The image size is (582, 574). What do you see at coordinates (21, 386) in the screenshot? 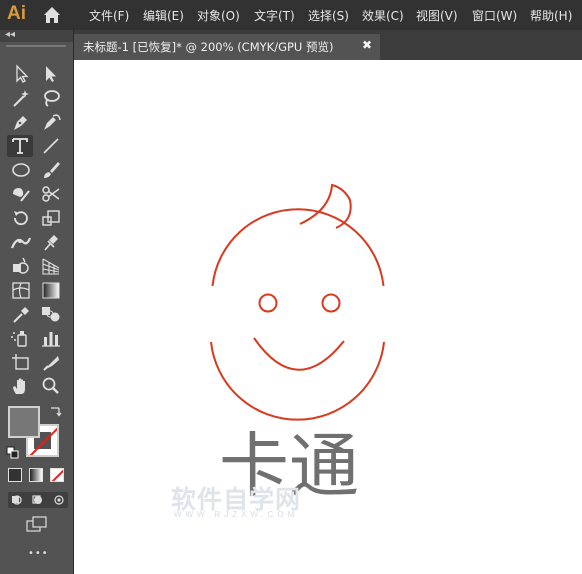
I see `hand-tool-icon` at bounding box center [21, 386].